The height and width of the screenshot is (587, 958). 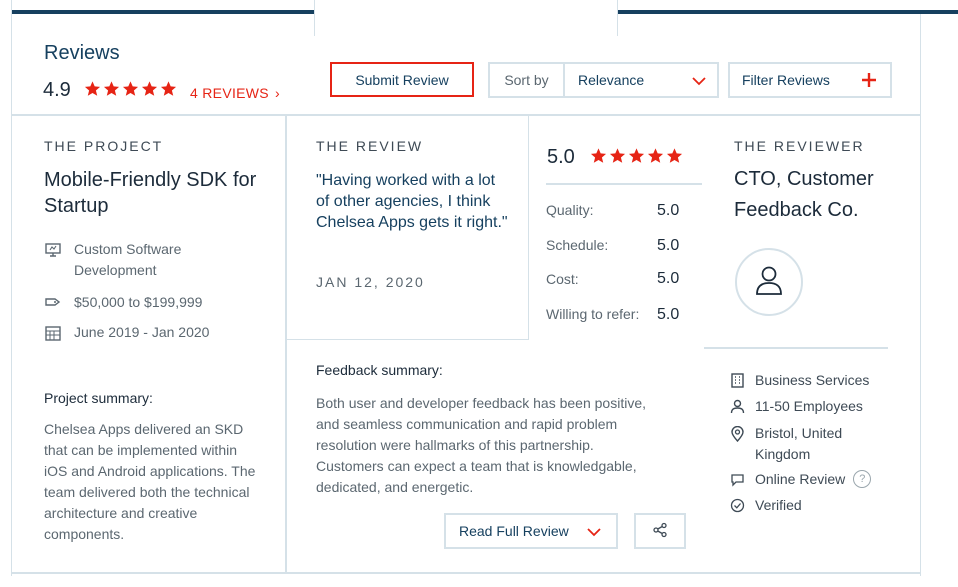 I want to click on reviewer-verified-text: Verified, so click(x=778, y=505).